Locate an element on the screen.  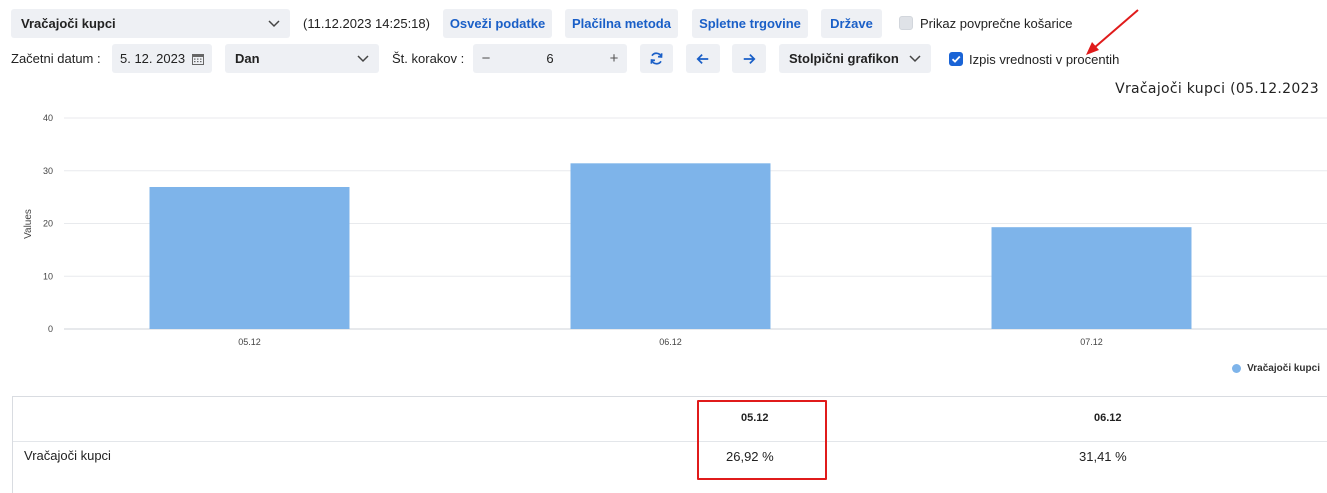
countries-button: Države is located at coordinates (851, 23).